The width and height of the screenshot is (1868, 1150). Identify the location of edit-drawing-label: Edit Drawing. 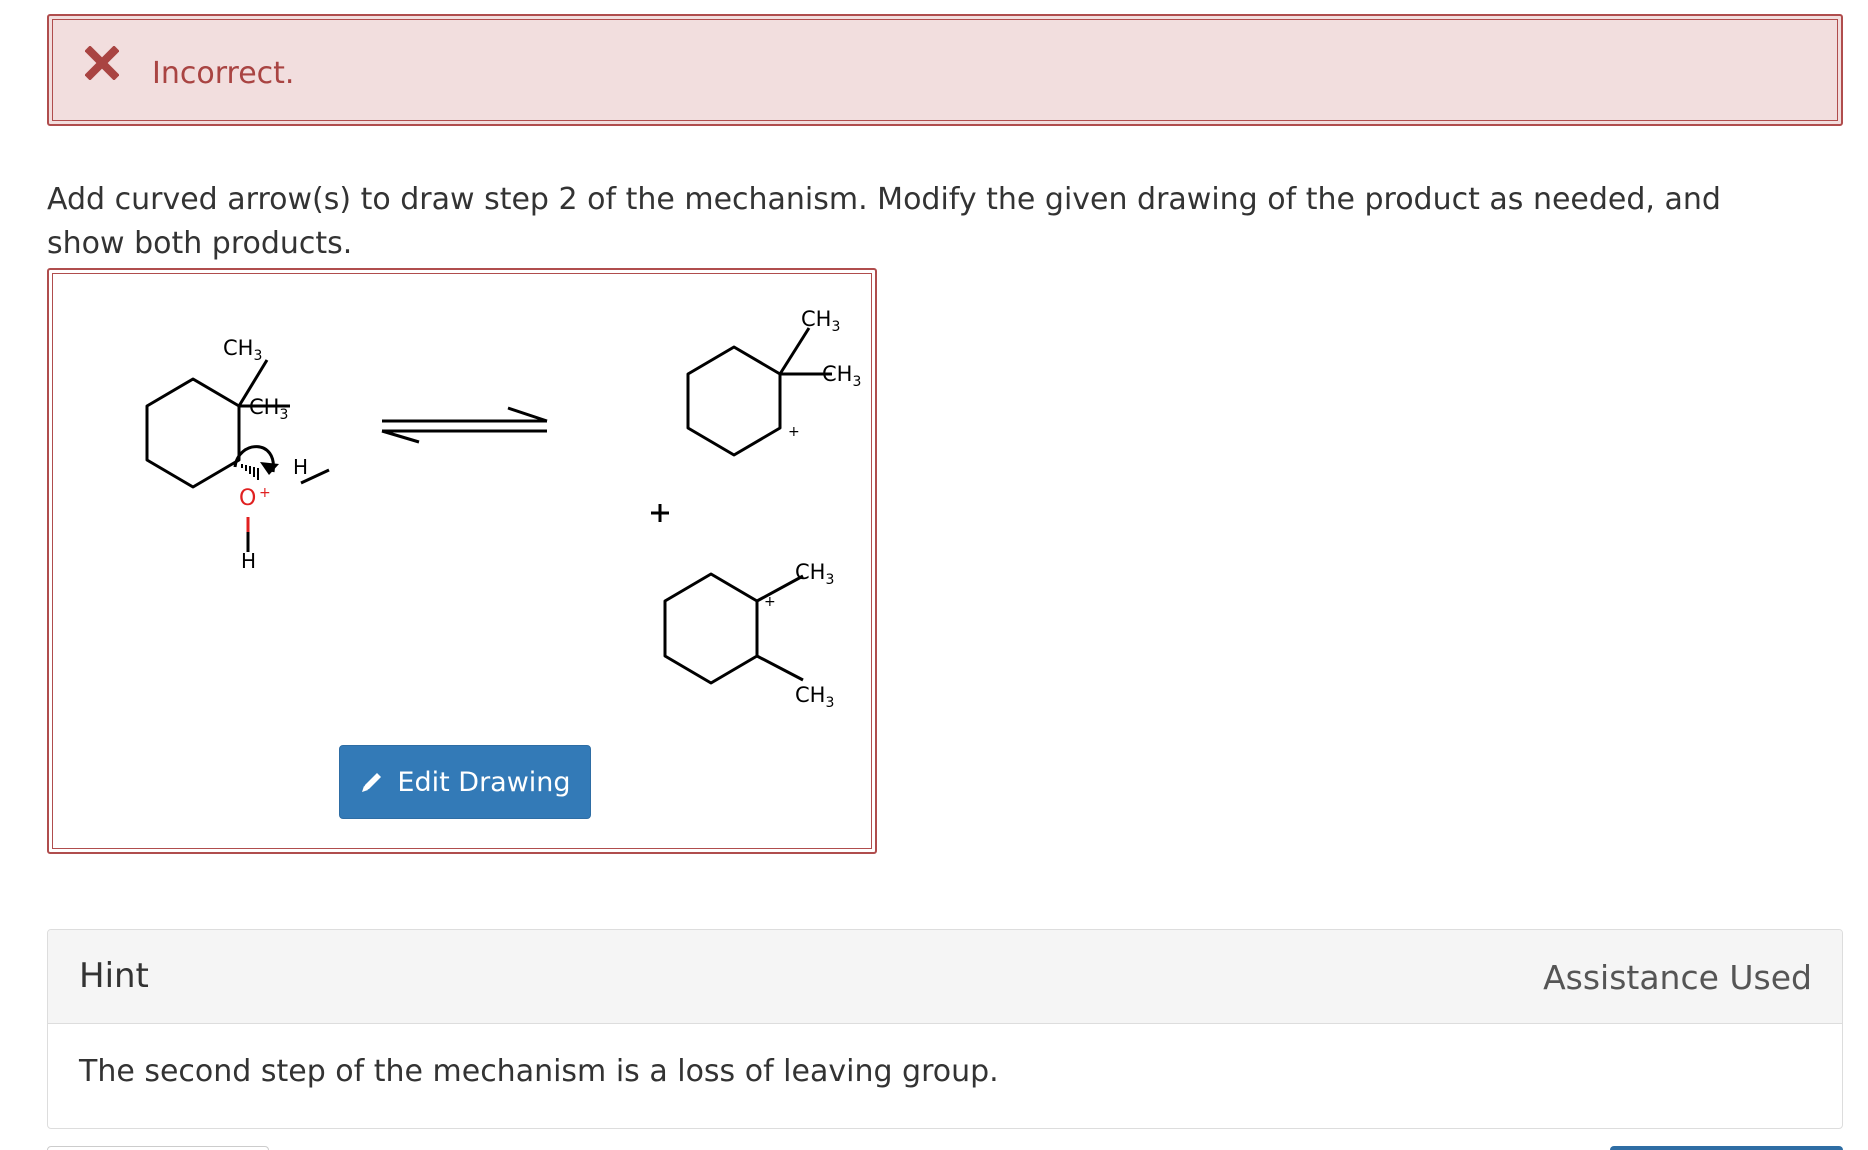
(484, 782).